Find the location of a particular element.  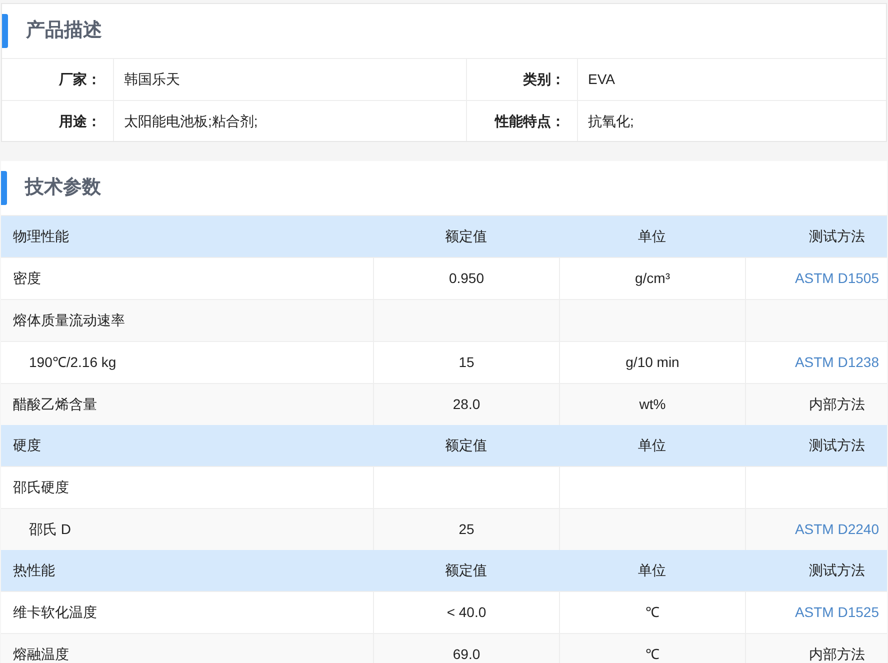

method-link: ASTM D1238 is located at coordinates (836, 362).